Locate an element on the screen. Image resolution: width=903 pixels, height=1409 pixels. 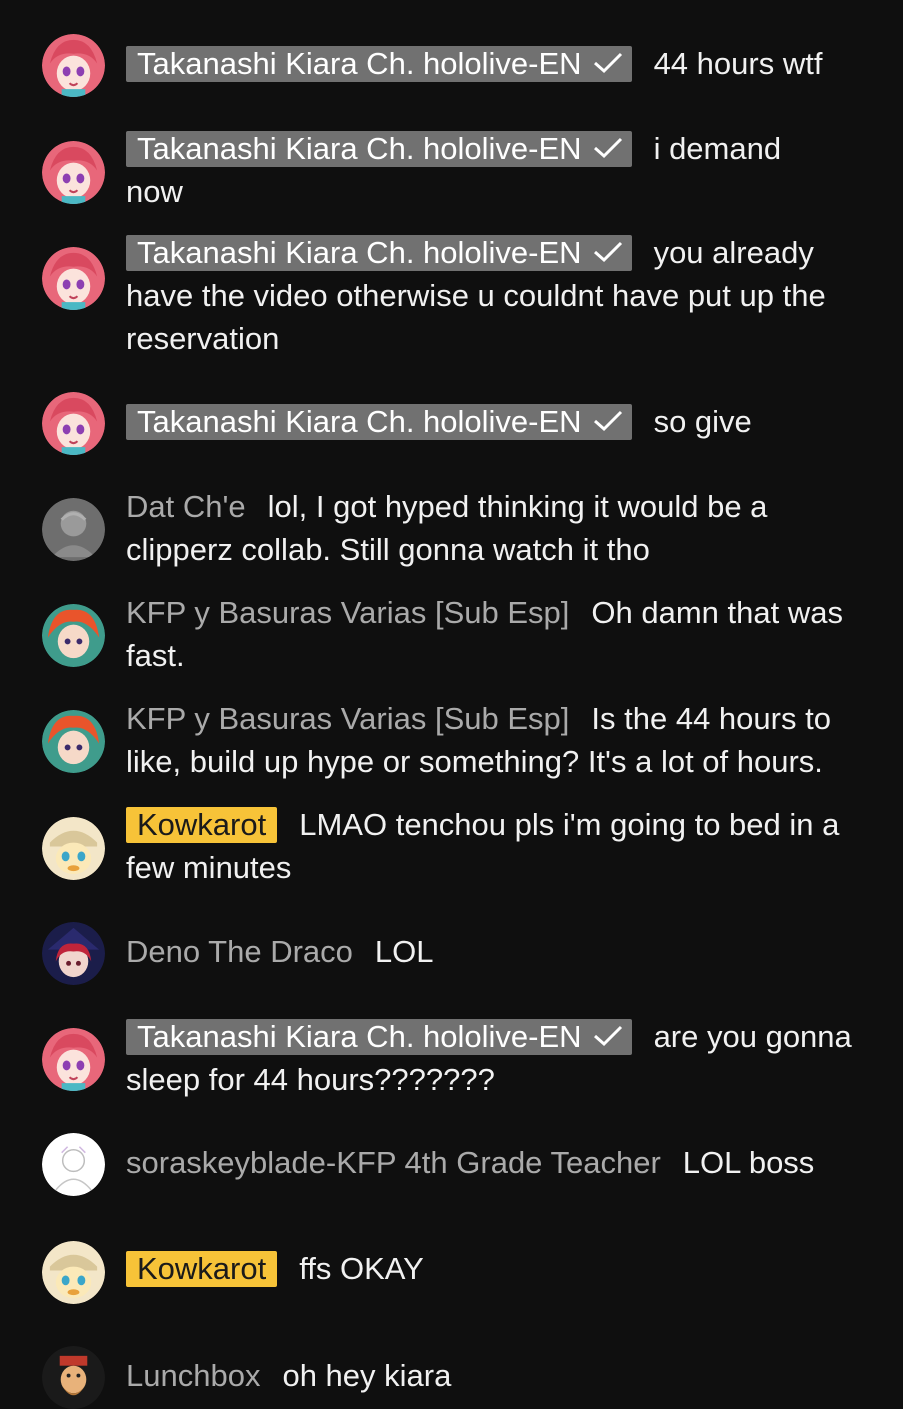
message-text: ffs OKAY is located at coordinates (361, 1268).